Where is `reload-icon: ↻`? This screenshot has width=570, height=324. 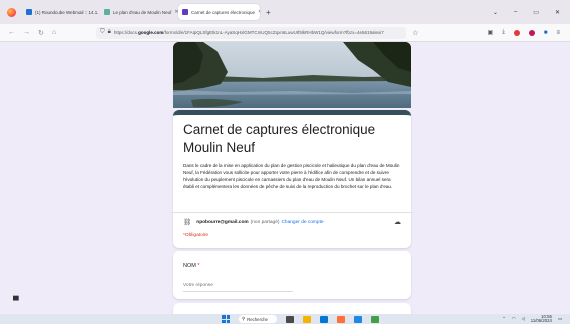
reload-icon: ↻ is located at coordinates (41, 33).